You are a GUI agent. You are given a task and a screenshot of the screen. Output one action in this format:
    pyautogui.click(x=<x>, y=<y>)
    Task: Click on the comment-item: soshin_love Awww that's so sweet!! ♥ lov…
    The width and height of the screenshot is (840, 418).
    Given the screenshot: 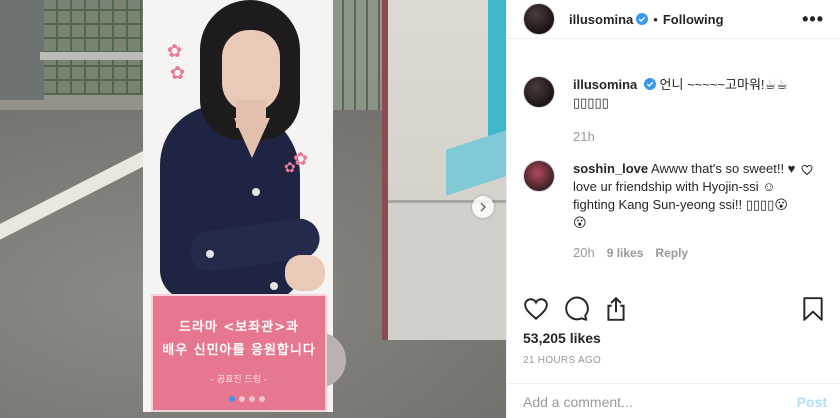 What is the action you would take?
    pyautogui.click(x=673, y=211)
    